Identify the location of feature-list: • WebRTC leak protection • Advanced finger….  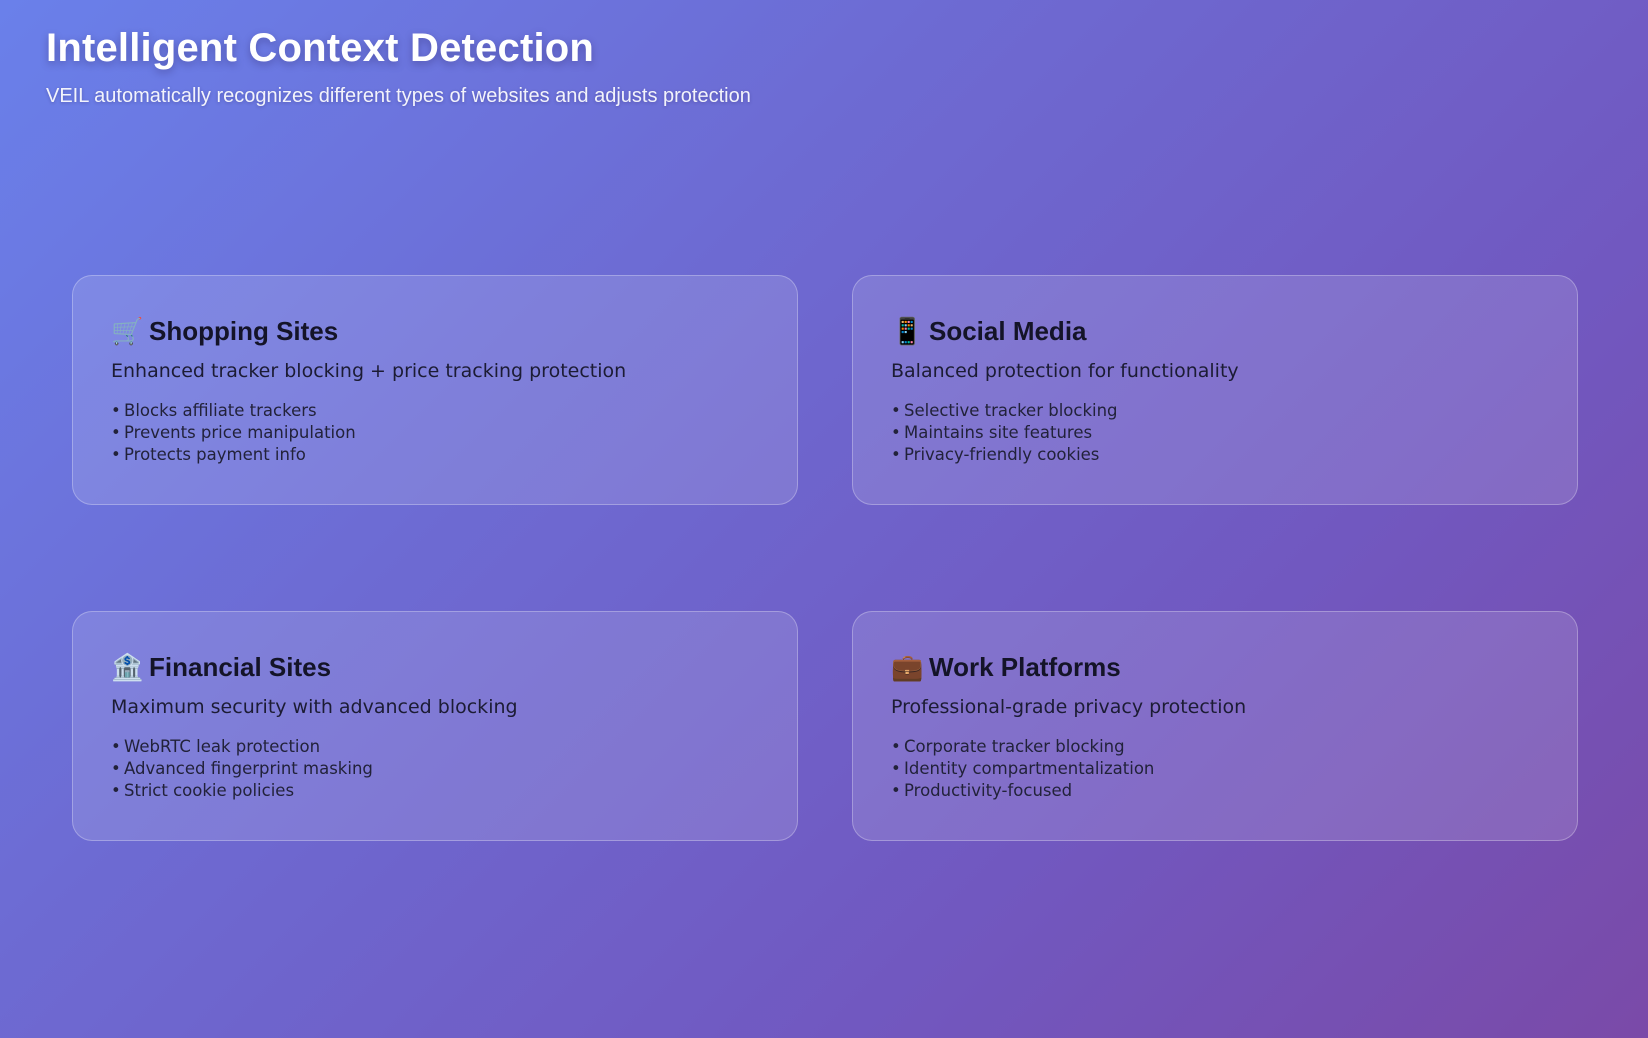
(435, 769).